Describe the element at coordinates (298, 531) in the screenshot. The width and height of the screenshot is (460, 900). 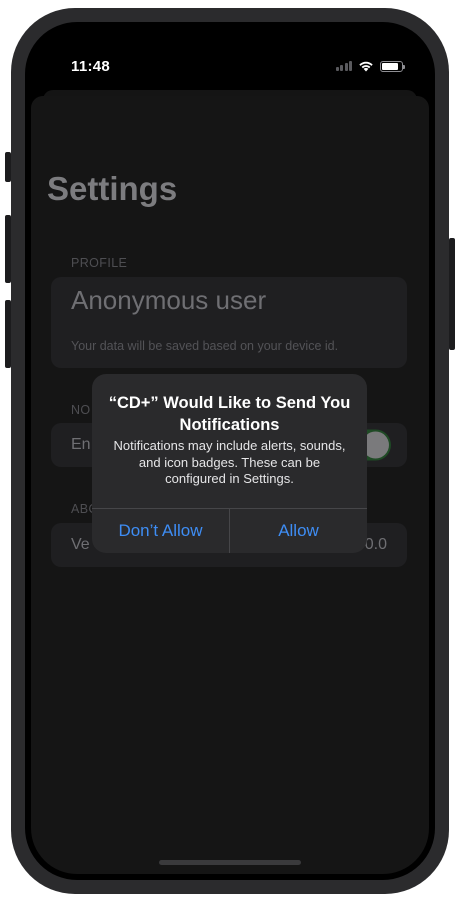
I see `allow-button: Allow` at that location.